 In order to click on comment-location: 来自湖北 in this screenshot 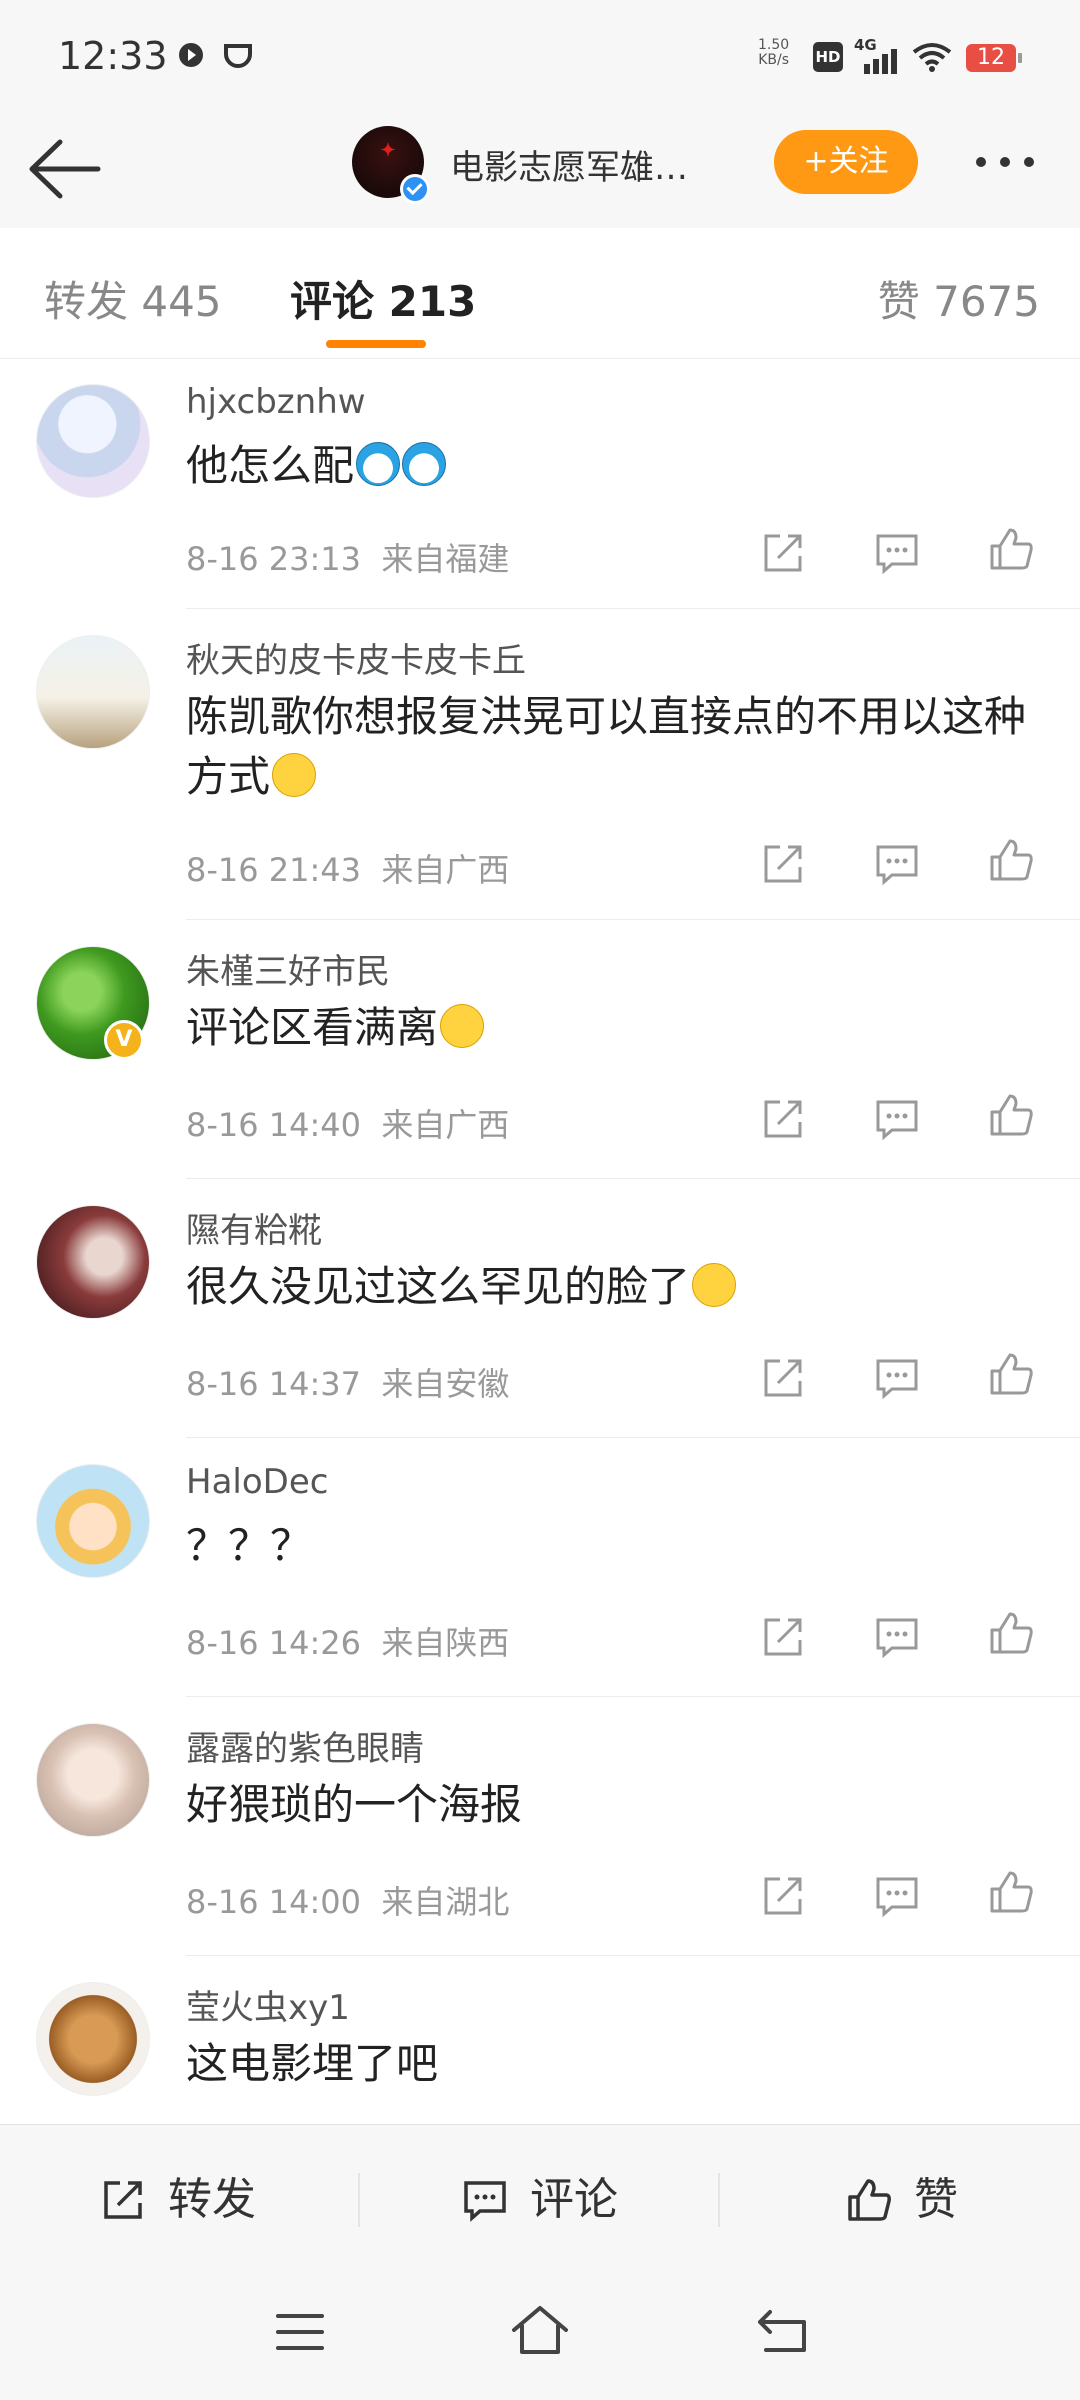, I will do `click(445, 1902)`.